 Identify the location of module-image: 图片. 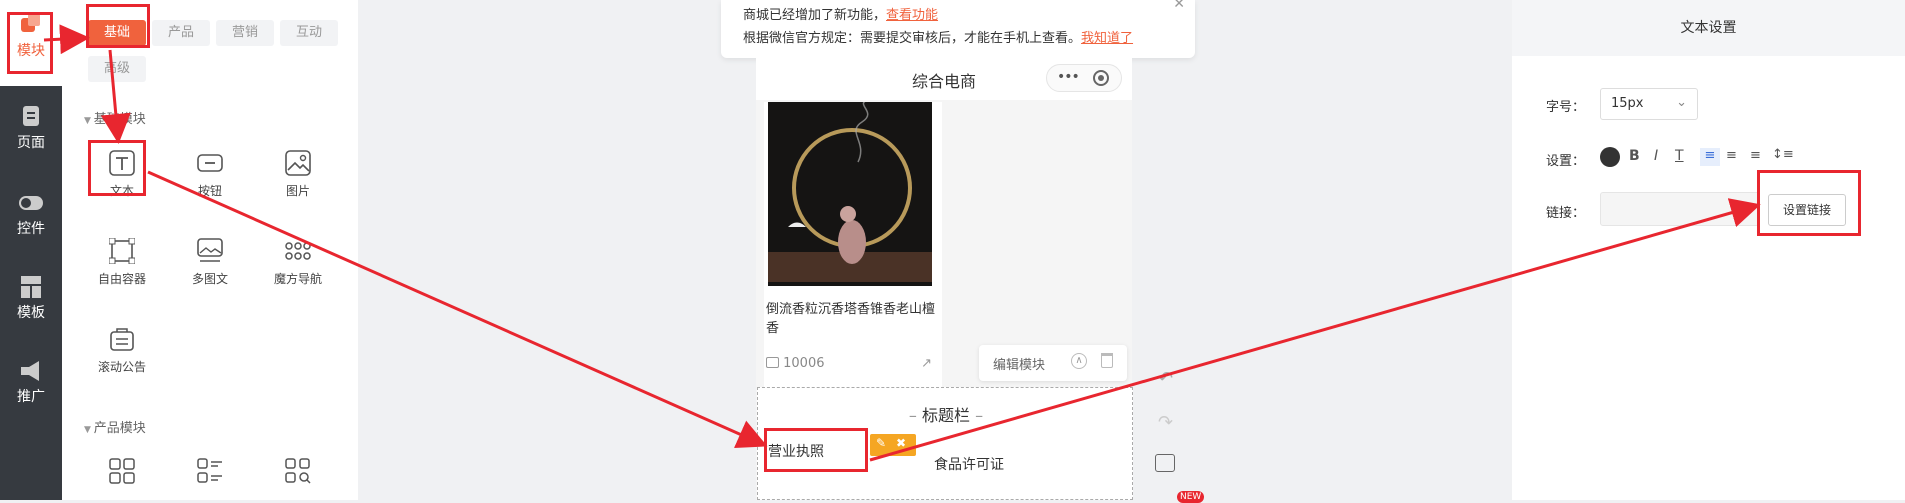
(298, 174).